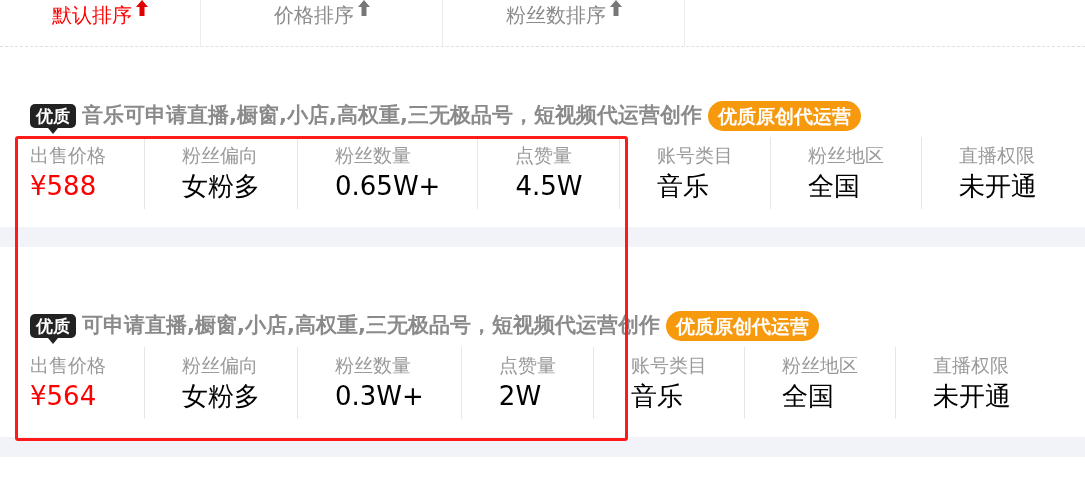 This screenshot has height=489, width=1085. Describe the element at coordinates (322, 23) in the screenshot. I see `sort-tab: 价格排序` at that location.